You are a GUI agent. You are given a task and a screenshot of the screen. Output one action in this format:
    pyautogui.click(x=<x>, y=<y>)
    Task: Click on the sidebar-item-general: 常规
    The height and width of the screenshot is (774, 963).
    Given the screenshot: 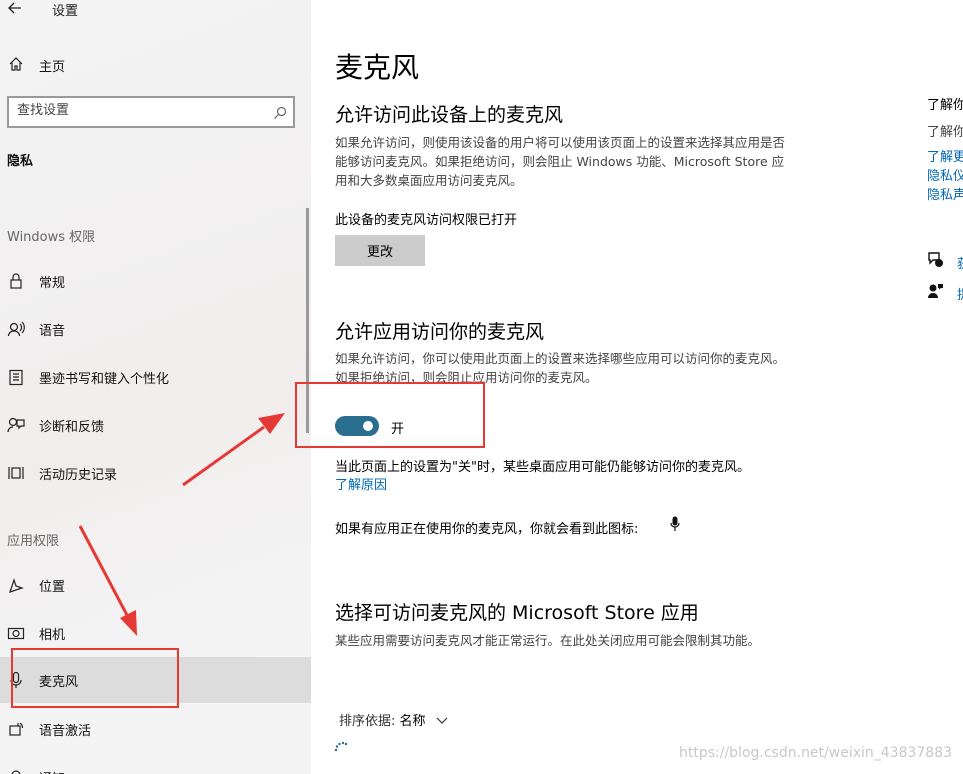 What is the action you would take?
    pyautogui.click(x=155, y=281)
    